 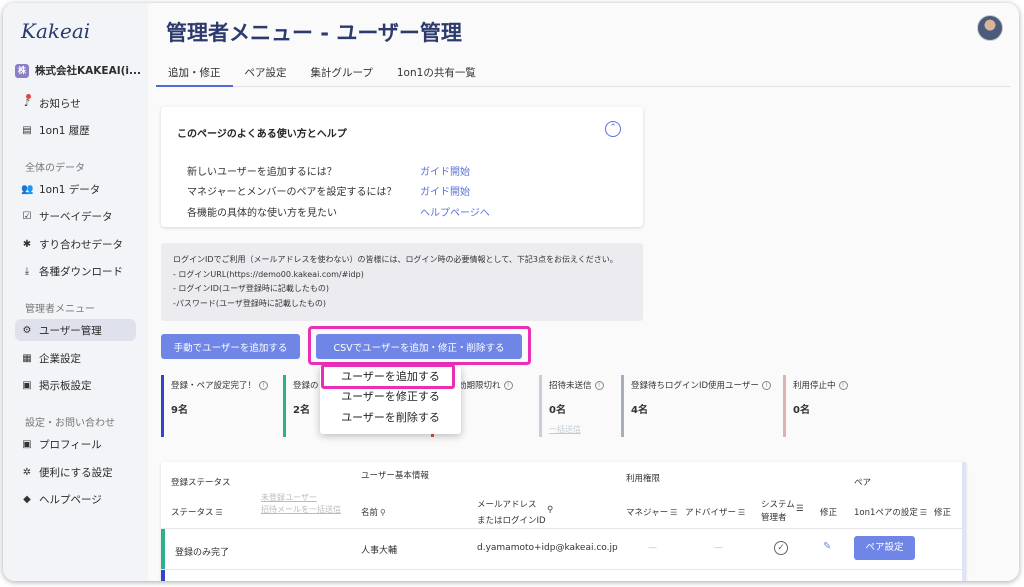 I want to click on tab-add-edit: 追加・修正, so click(x=194, y=72).